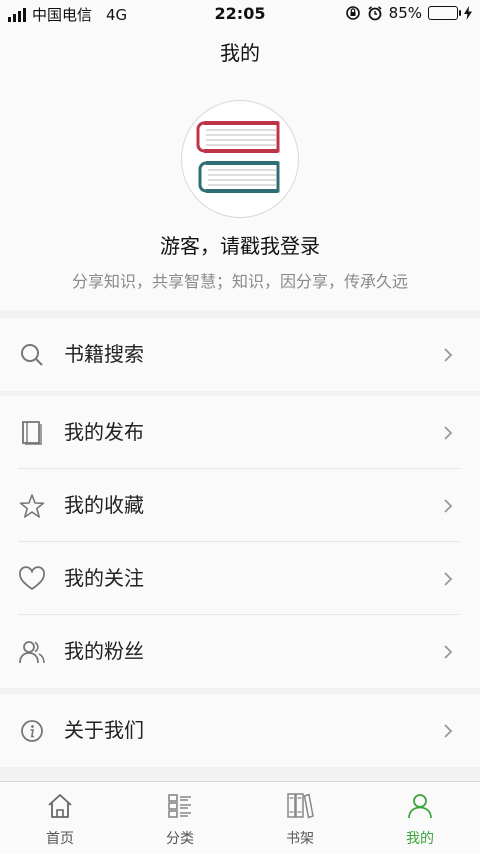 This screenshot has width=480, height=854. Describe the element at coordinates (240, 578) in the screenshot. I see `menu-item-my-following: 我的关注` at that location.